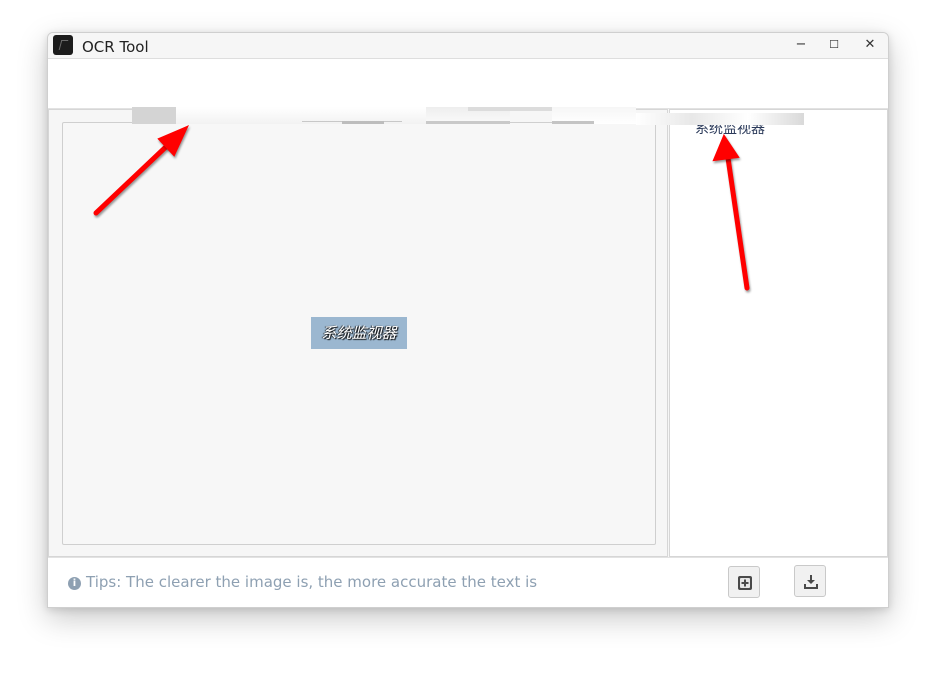 This screenshot has height=683, width=934. Describe the element at coordinates (115, 47) in the screenshot. I see `window-title: OCR Tool` at that location.